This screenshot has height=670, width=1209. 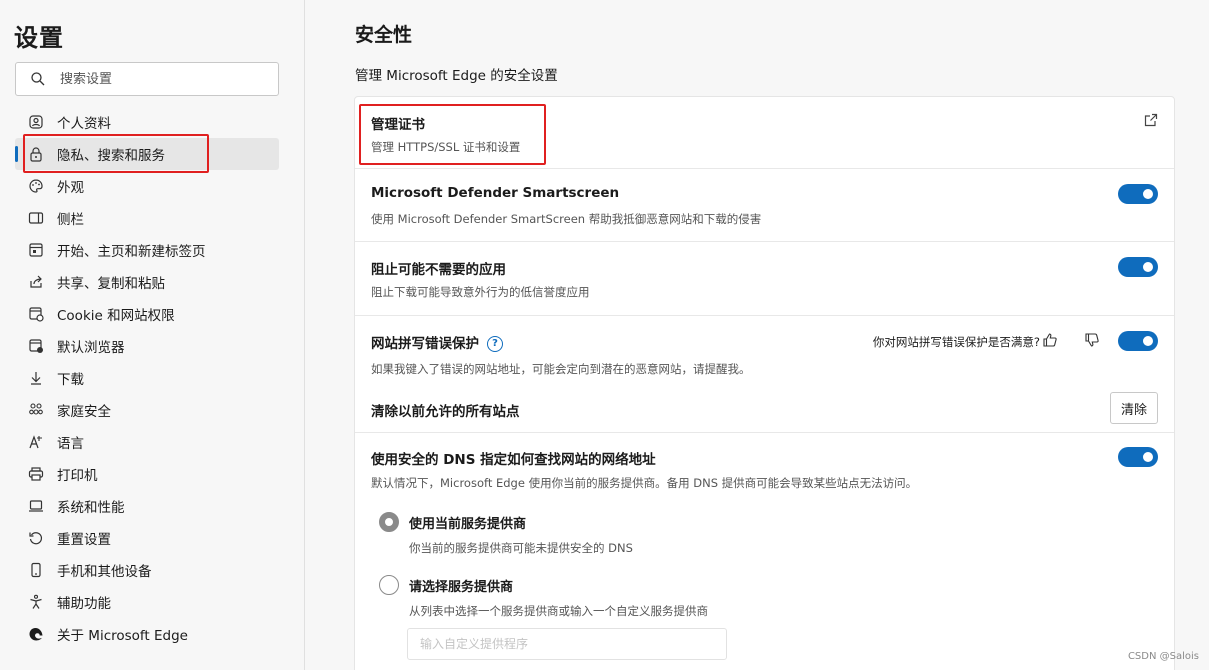 What do you see at coordinates (36, 634) in the screenshot?
I see `edge-logo-icon` at bounding box center [36, 634].